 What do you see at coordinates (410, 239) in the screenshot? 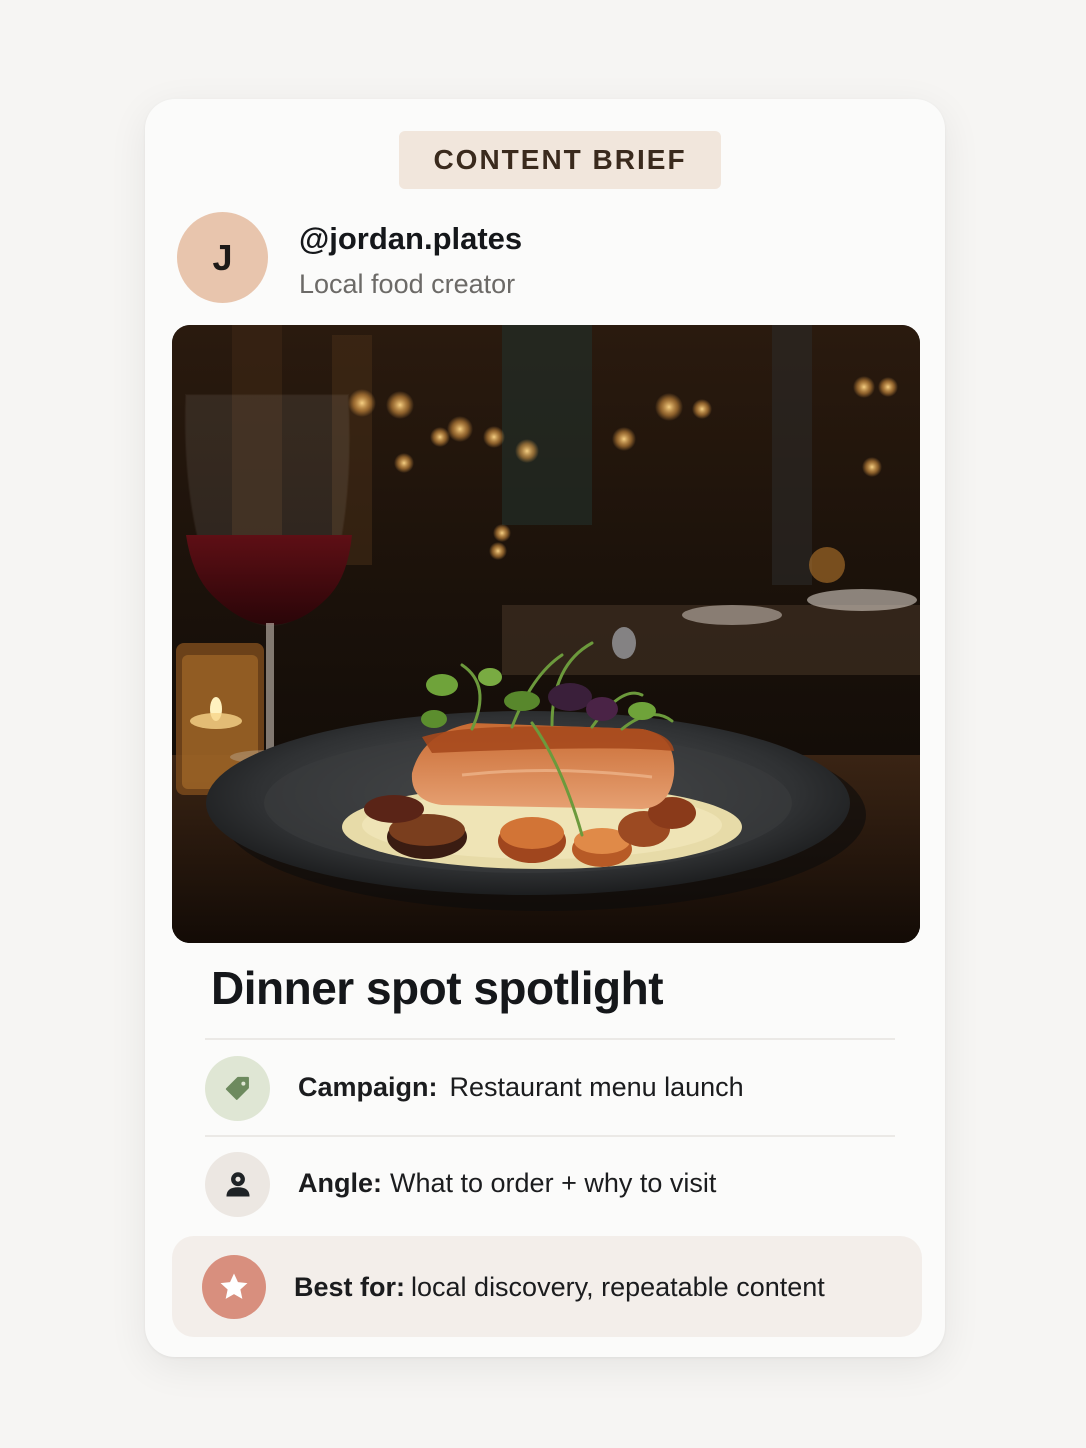
I see `creator-handle: @jordan.plates` at bounding box center [410, 239].